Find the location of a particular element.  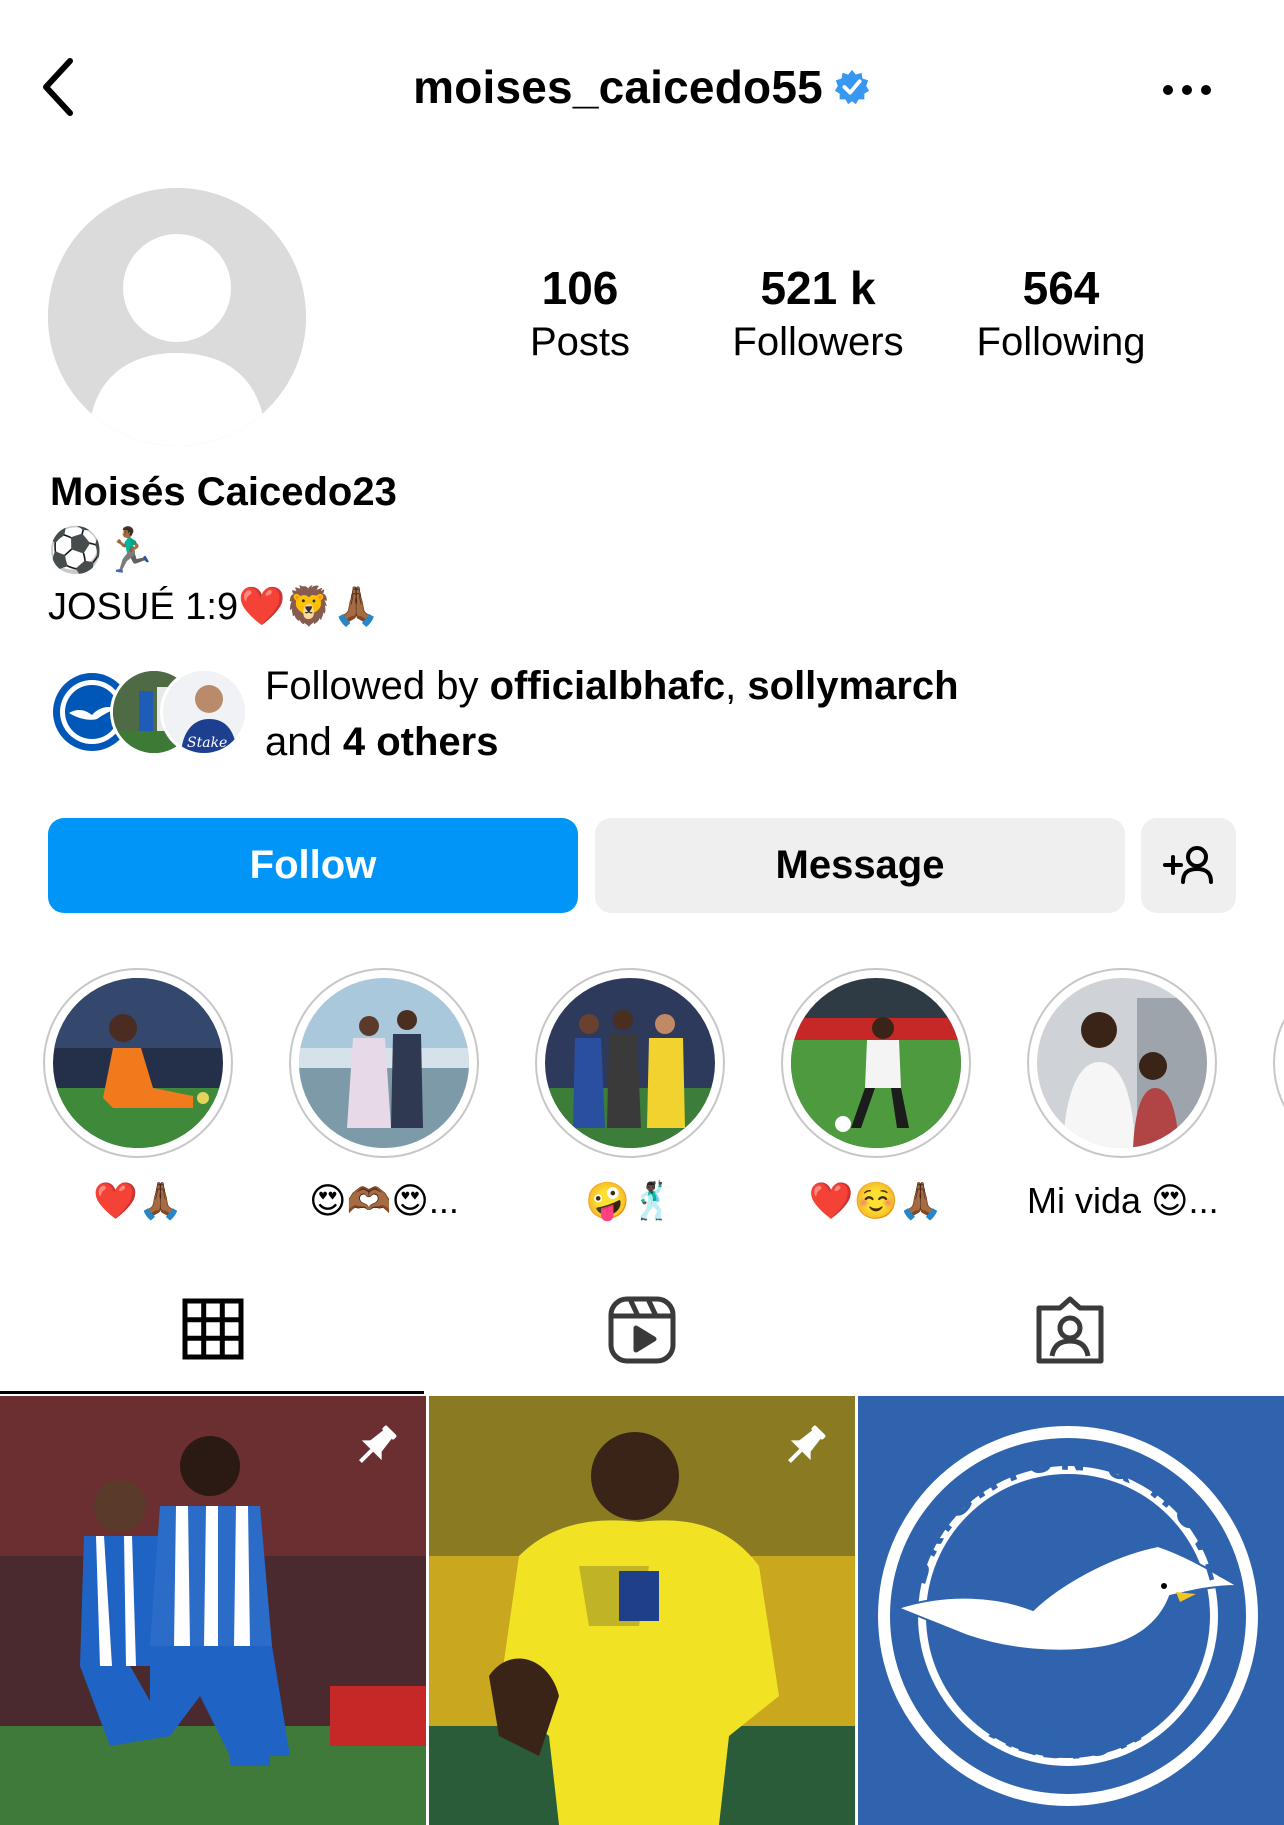

following-count: 564 is located at coordinates (1061, 288).